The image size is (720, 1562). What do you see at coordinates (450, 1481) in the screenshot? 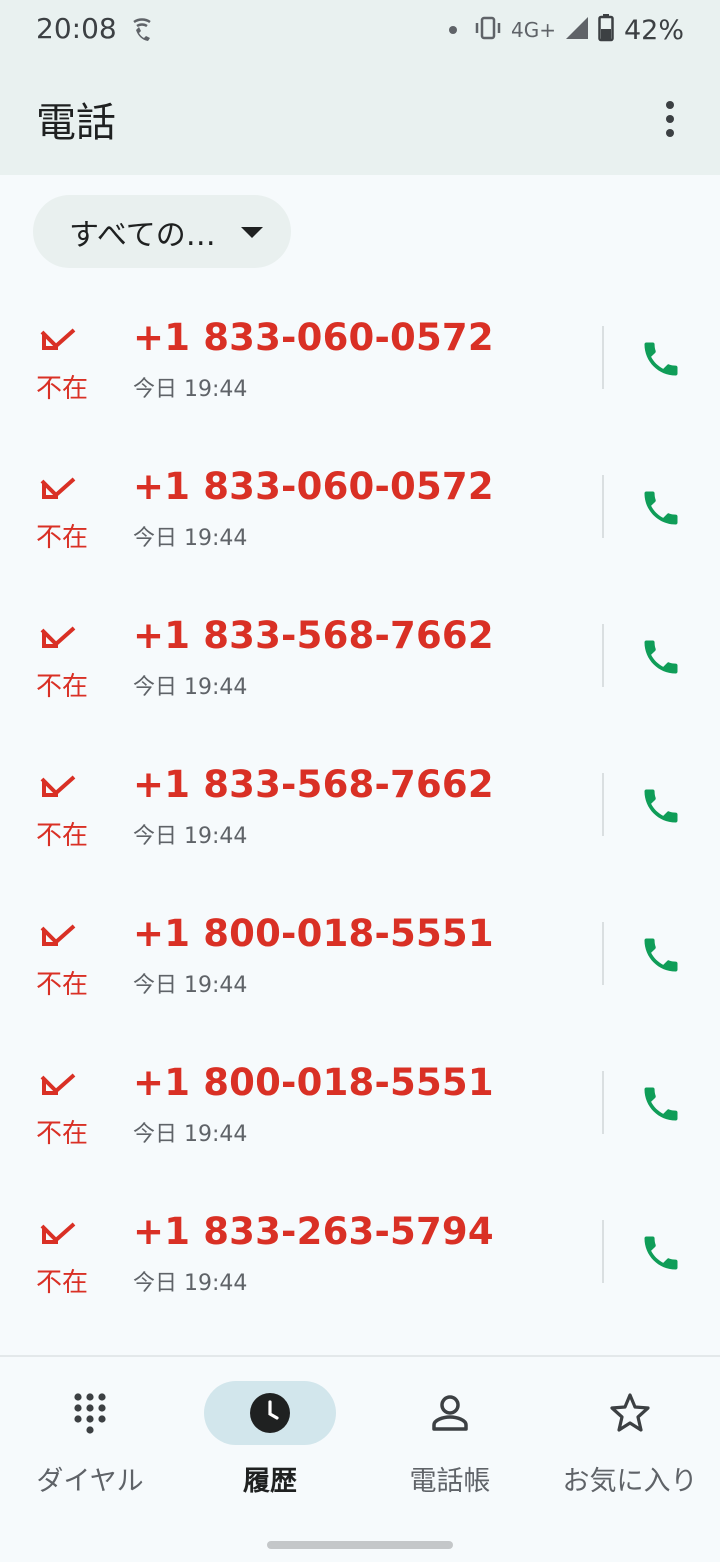
I see `nav-label: 電話帳` at bounding box center [450, 1481].